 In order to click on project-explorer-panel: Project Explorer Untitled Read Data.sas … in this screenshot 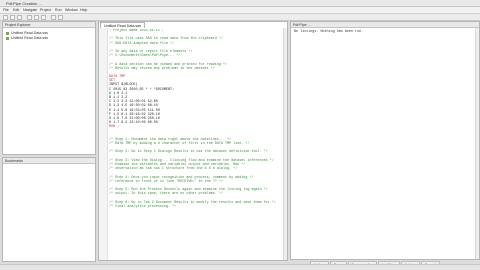, I will do `click(49, 88)`.